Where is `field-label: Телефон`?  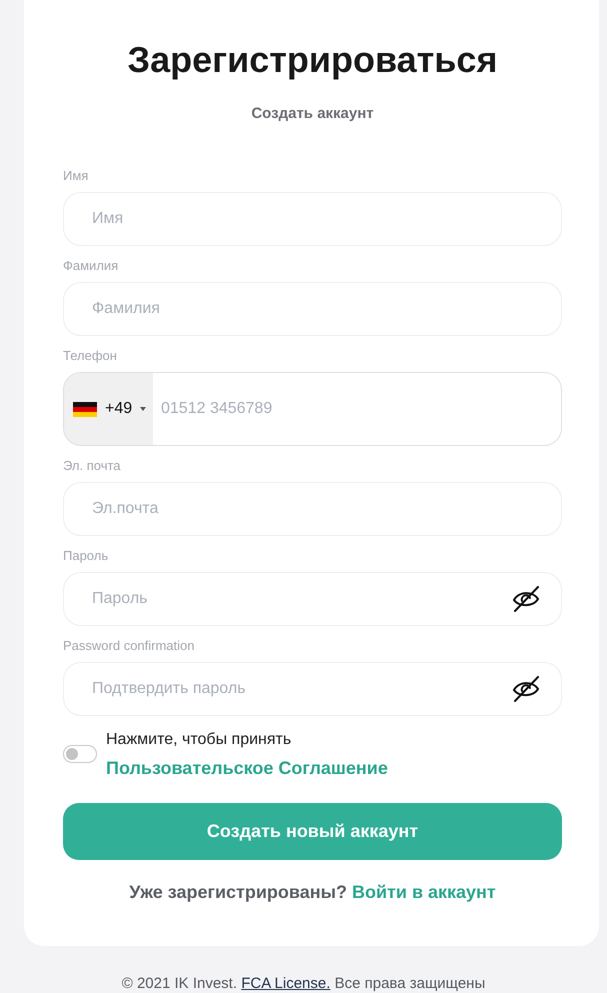 field-label: Телефон is located at coordinates (90, 356).